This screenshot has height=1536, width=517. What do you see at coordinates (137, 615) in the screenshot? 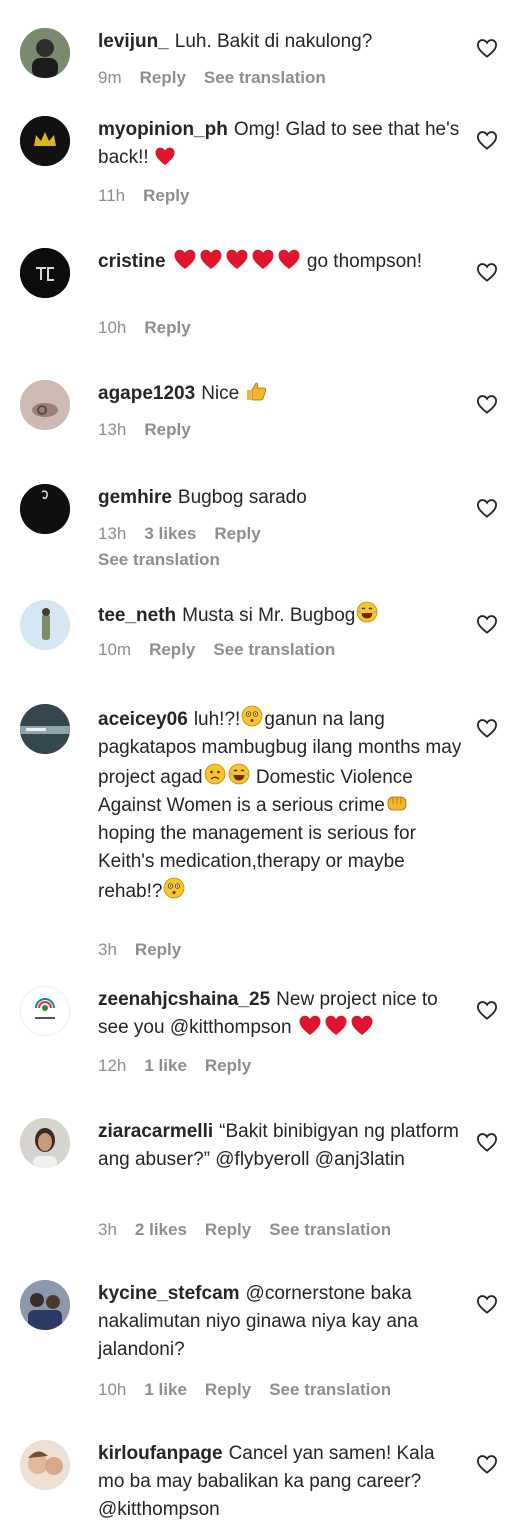
I see `username: tee_neth` at bounding box center [137, 615].